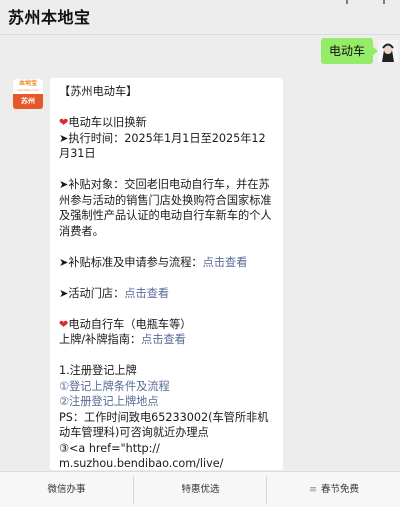 This screenshot has height=507, width=400. What do you see at coordinates (125, 324) in the screenshot?
I see `message-line: ❤电动自行车（电瓶车等）` at bounding box center [125, 324].